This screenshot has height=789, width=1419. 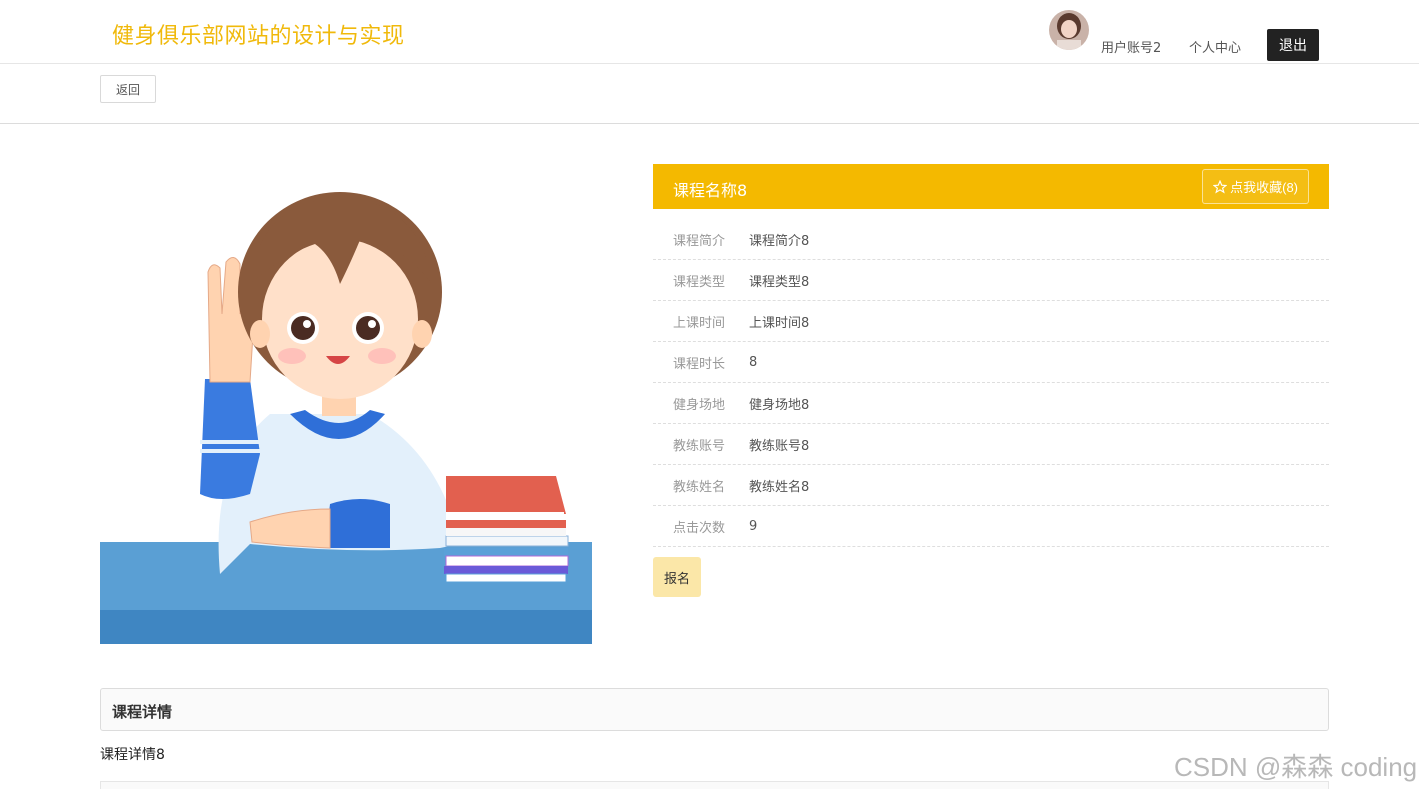 I want to click on attr-label: 课程简介, so click(x=699, y=241).